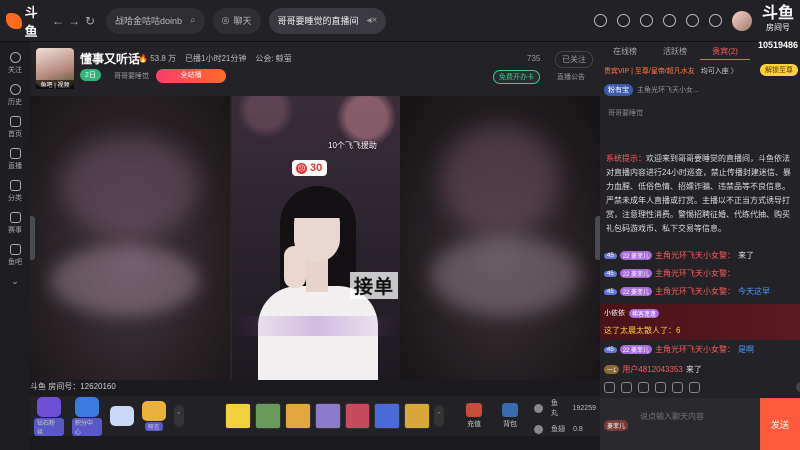 The width and height of the screenshot is (800, 450). Describe the element at coordinates (55, 84) in the screenshot. I see `avatar-tag: 鱼吧 | 视频` at that location.